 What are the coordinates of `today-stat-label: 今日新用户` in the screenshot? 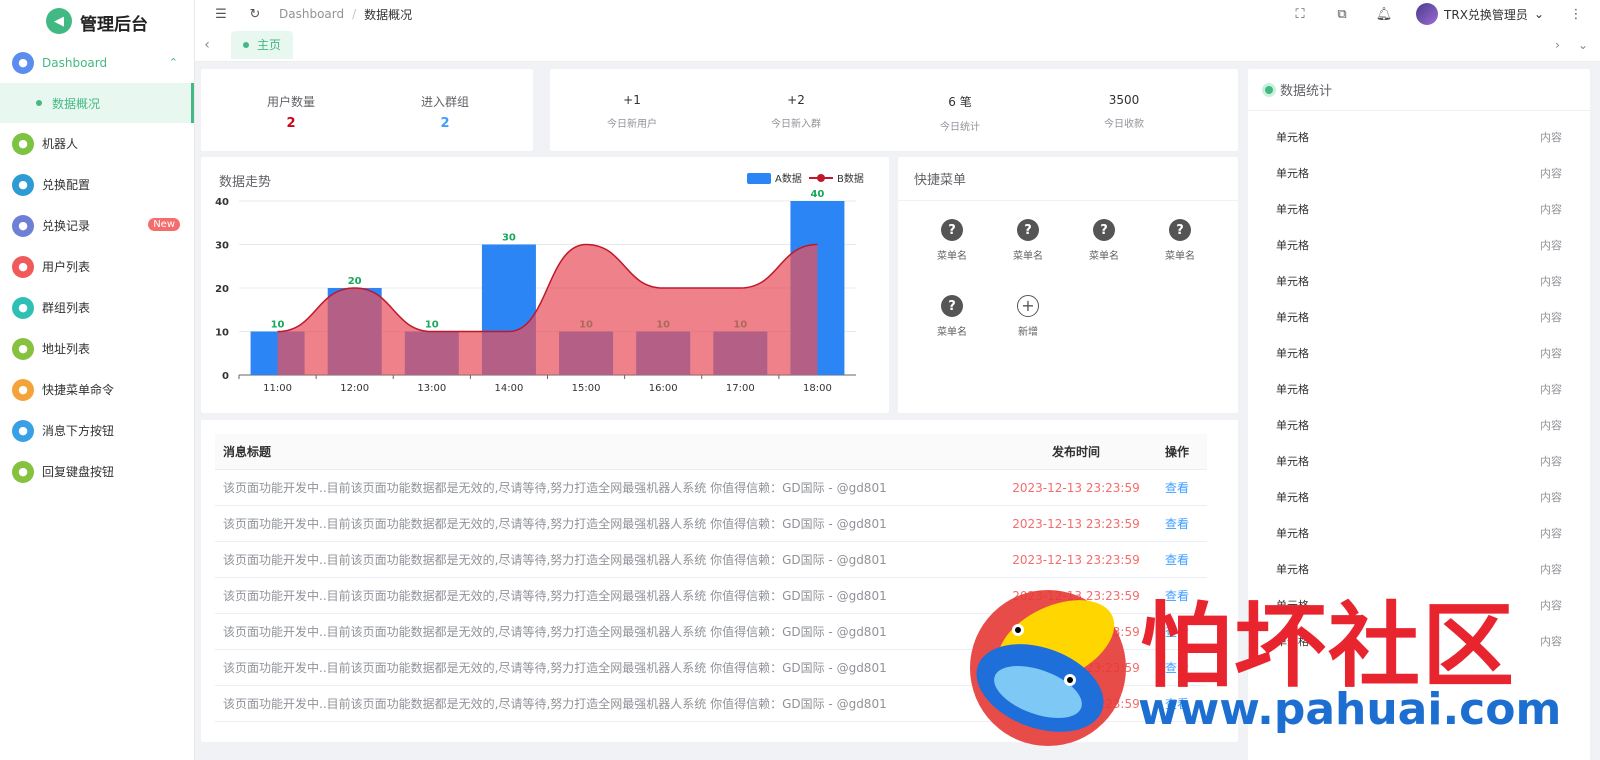 It's located at (632, 124).